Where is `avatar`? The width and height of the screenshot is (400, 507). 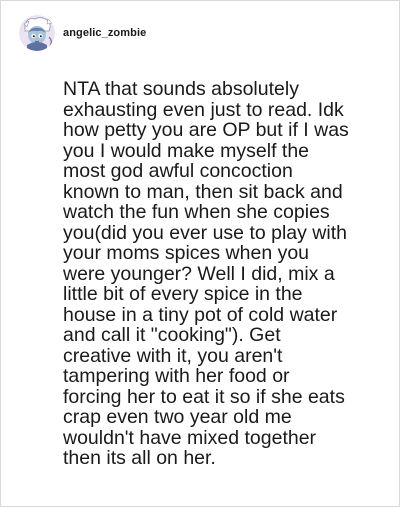 avatar is located at coordinates (37, 33).